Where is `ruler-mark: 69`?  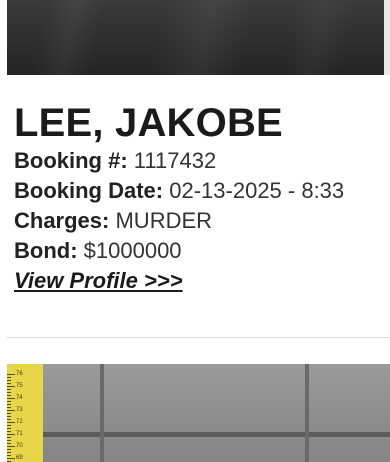 ruler-mark: 69 is located at coordinates (19, 458).